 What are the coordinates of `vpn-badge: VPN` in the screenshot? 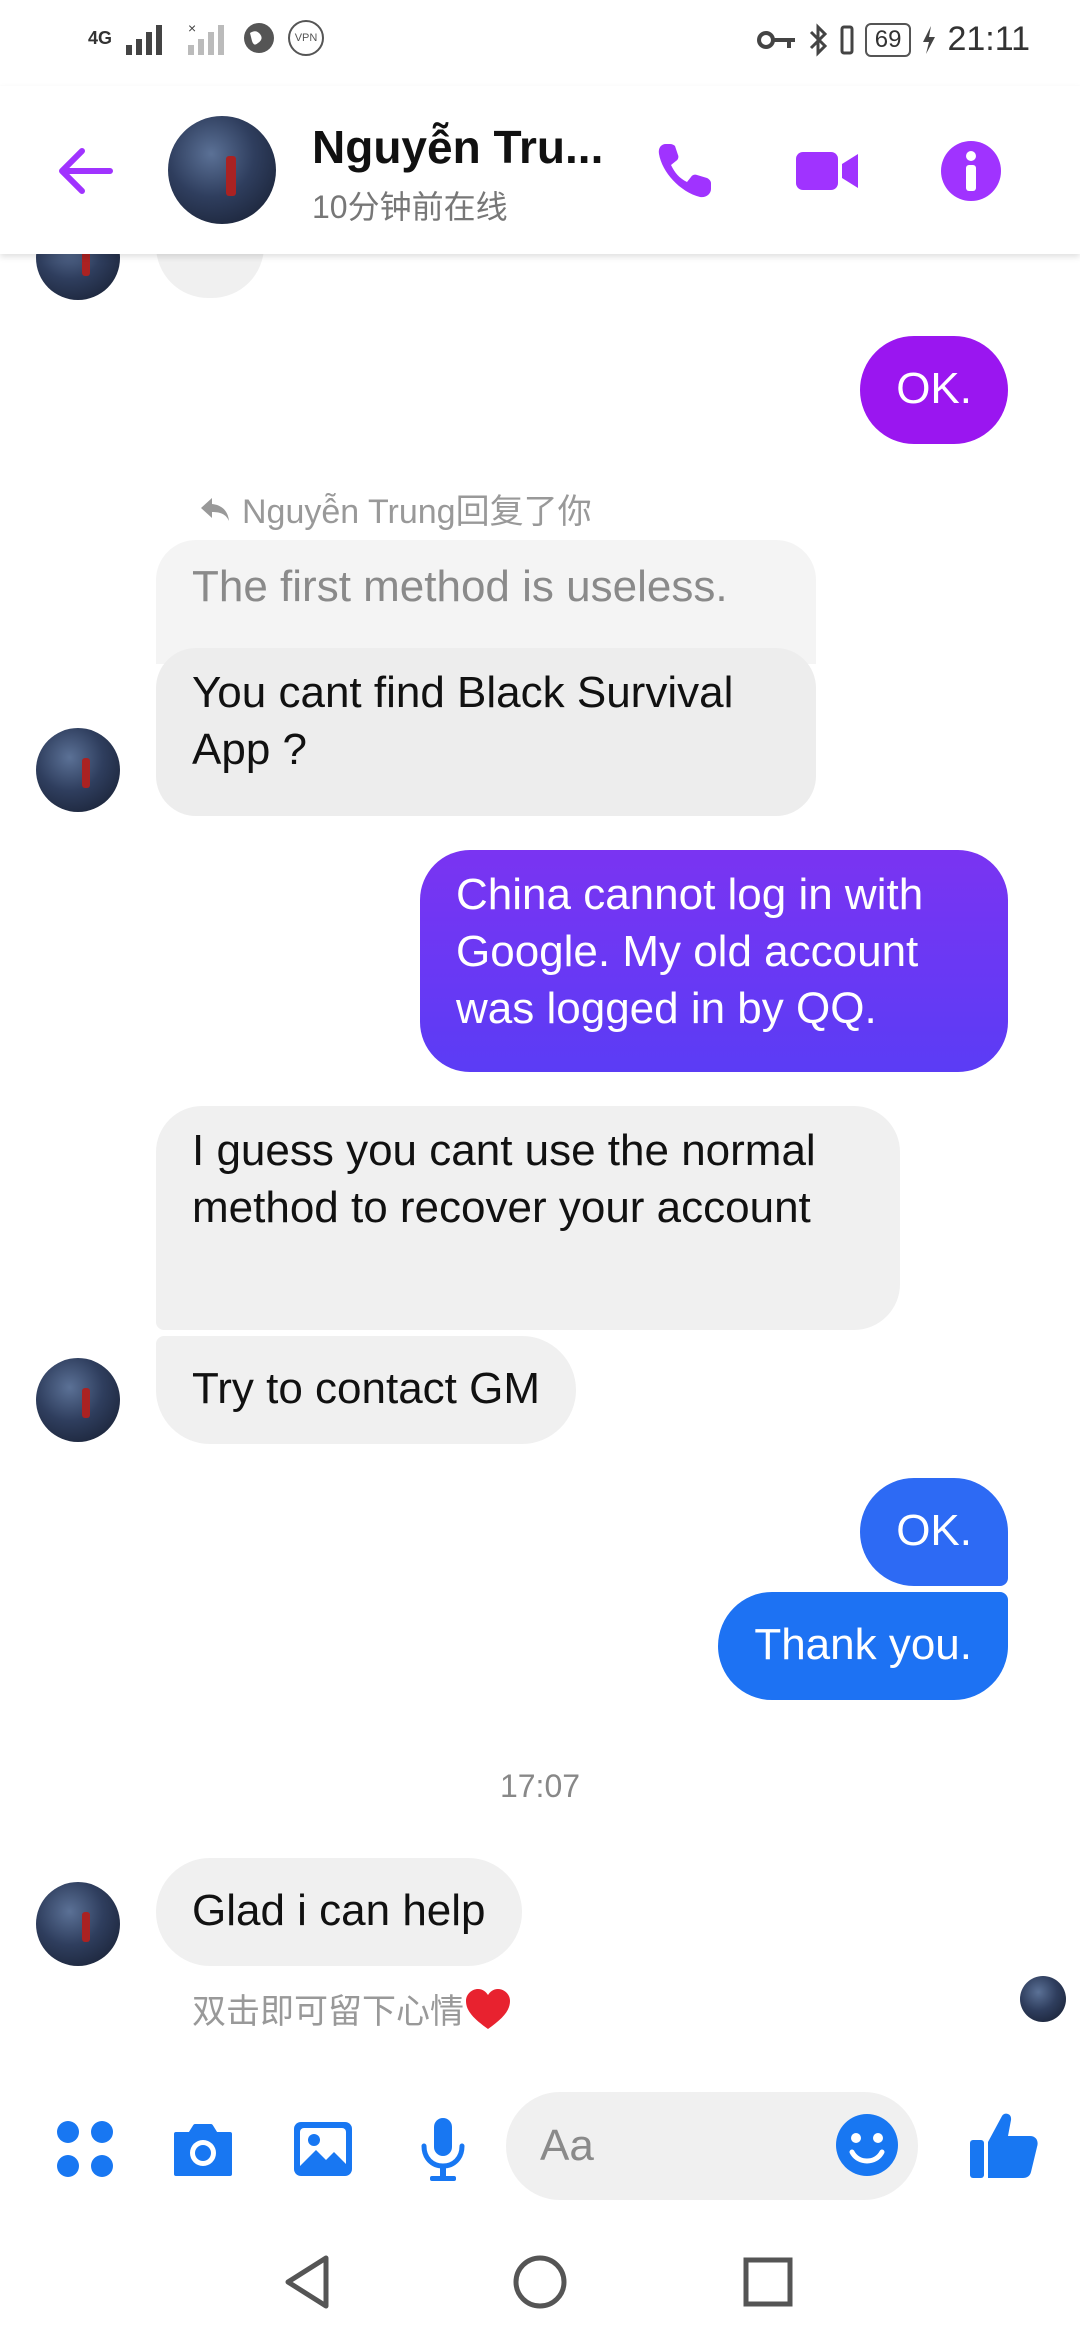 It's located at (306, 38).